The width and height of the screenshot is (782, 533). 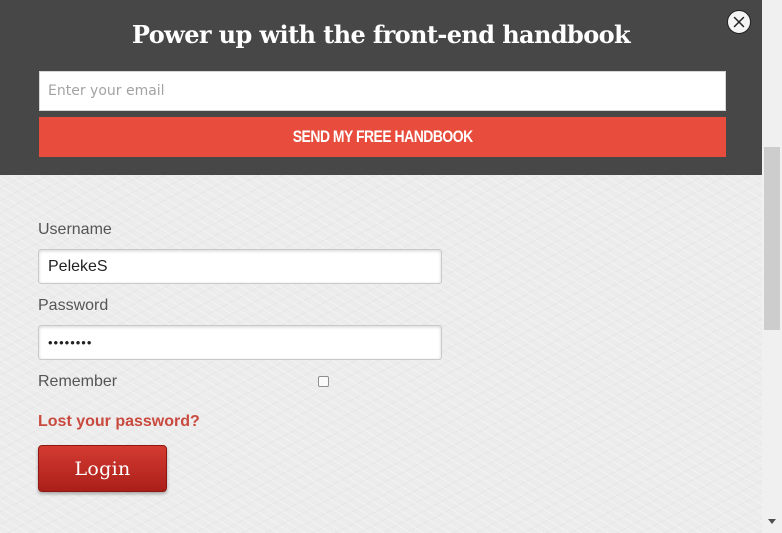 I want to click on close-circle-icon, so click(x=739, y=22).